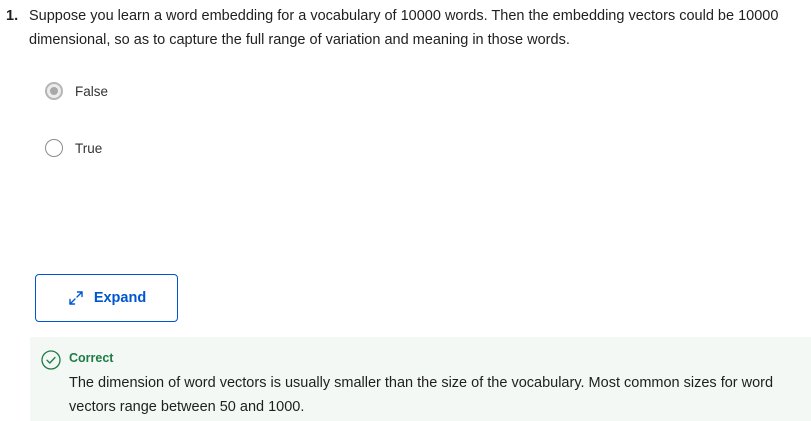 The image size is (811, 421). What do you see at coordinates (76, 298) in the screenshot?
I see `expand-arrows-icon` at bounding box center [76, 298].